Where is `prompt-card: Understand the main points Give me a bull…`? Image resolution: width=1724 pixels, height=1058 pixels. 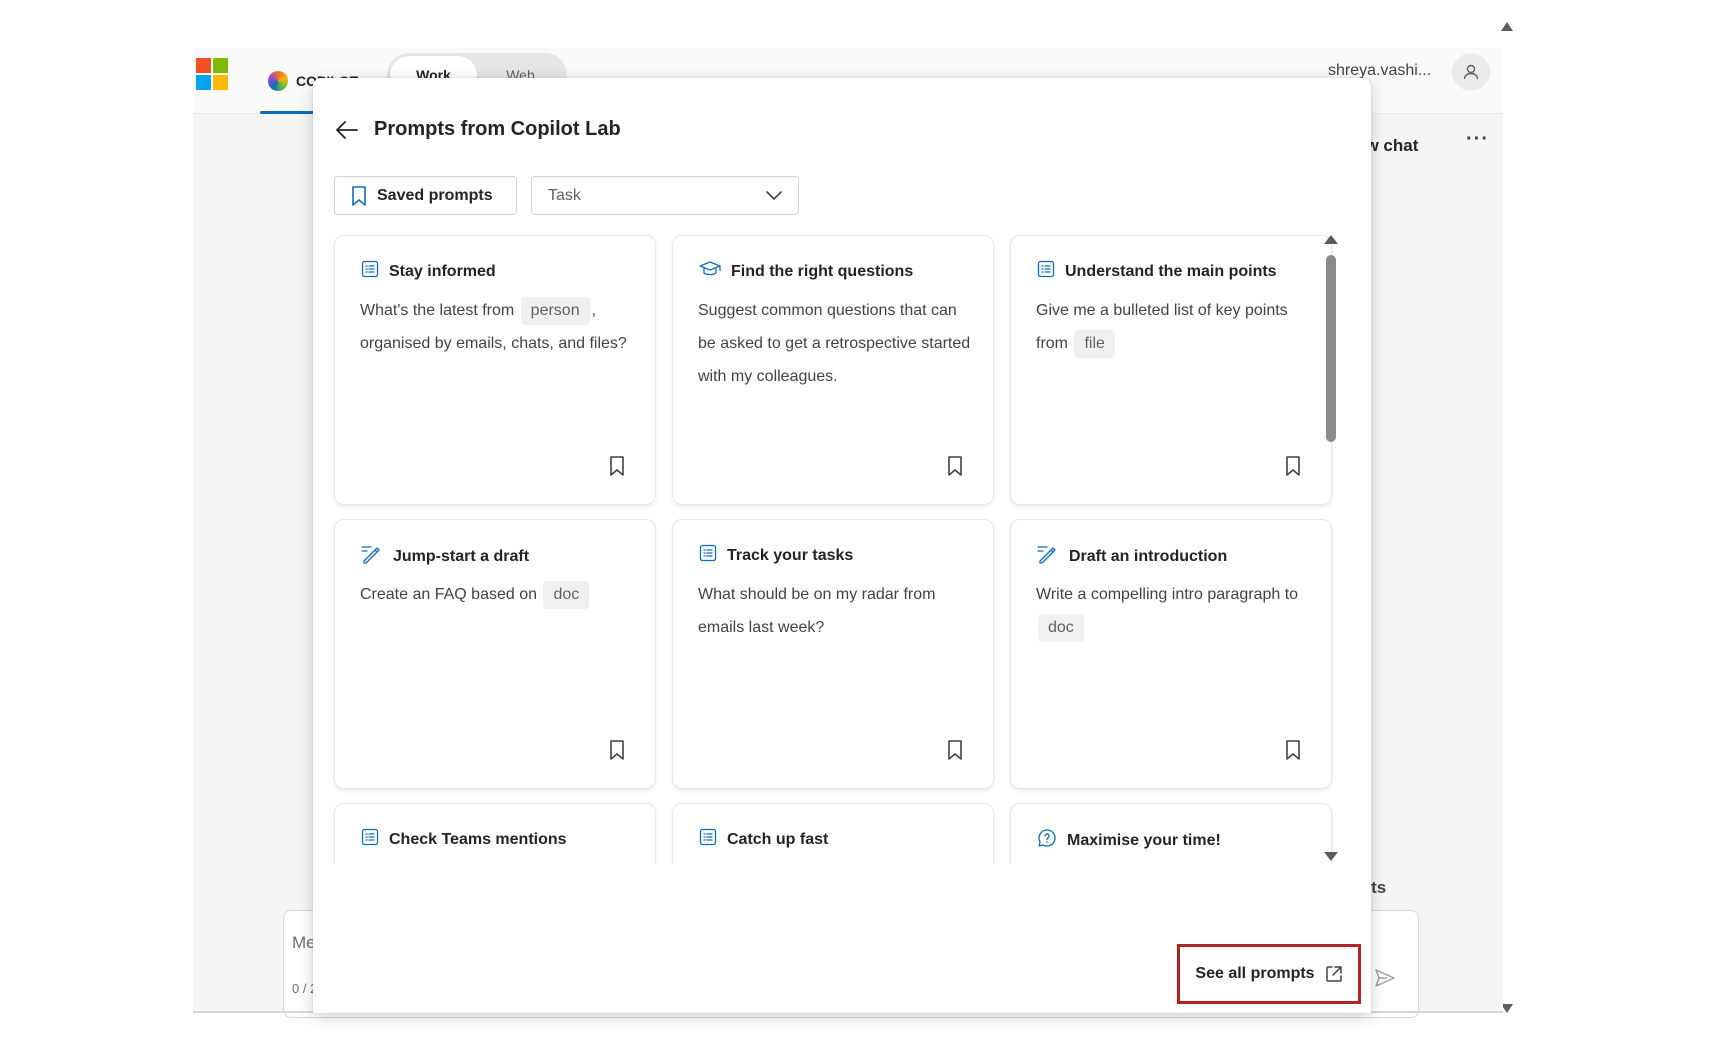 prompt-card: Understand the main points Give me a bull… is located at coordinates (1171, 370).